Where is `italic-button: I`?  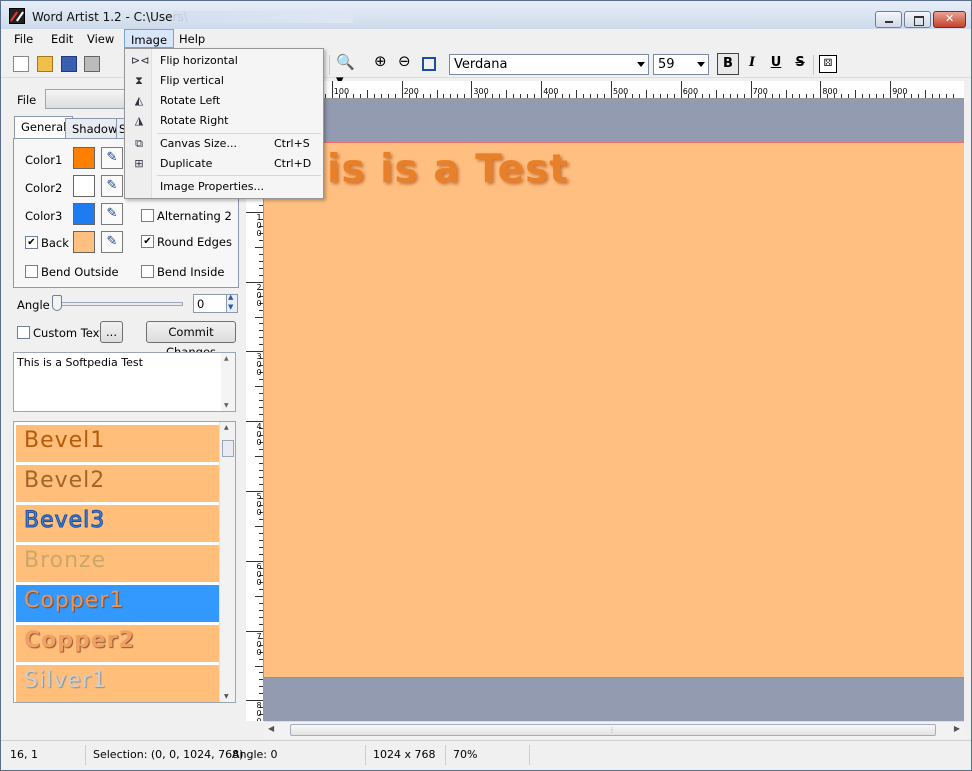 italic-button: I is located at coordinates (752, 64).